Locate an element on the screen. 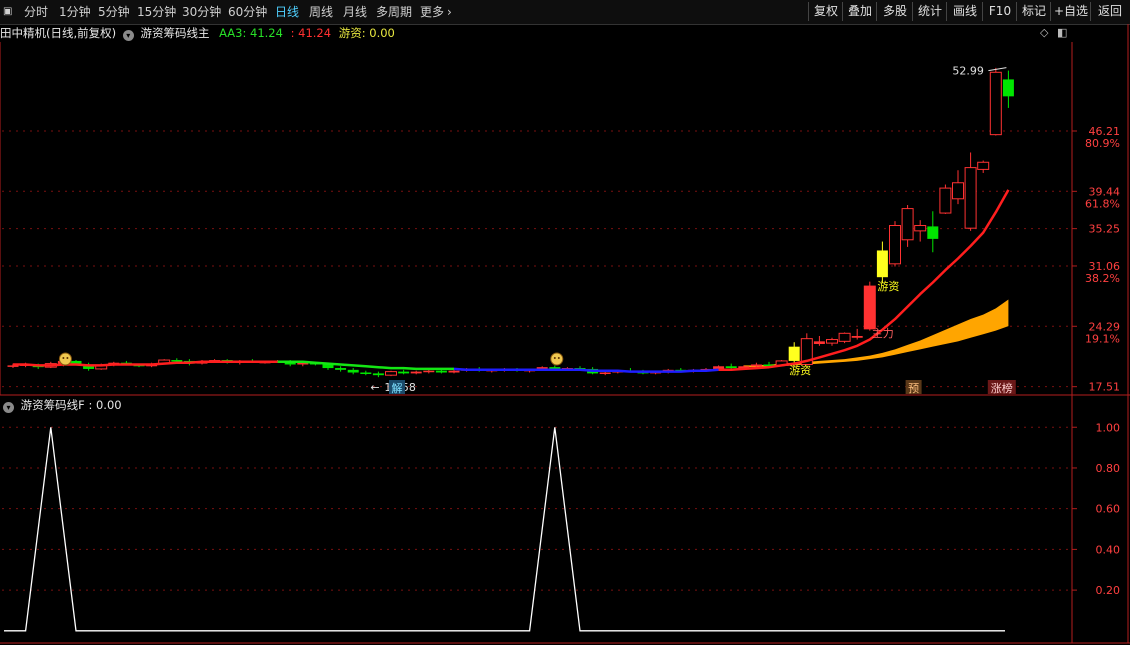 This screenshot has height=645, width=1130. price-tick-label: 46.21 is located at coordinates (1105, 131).